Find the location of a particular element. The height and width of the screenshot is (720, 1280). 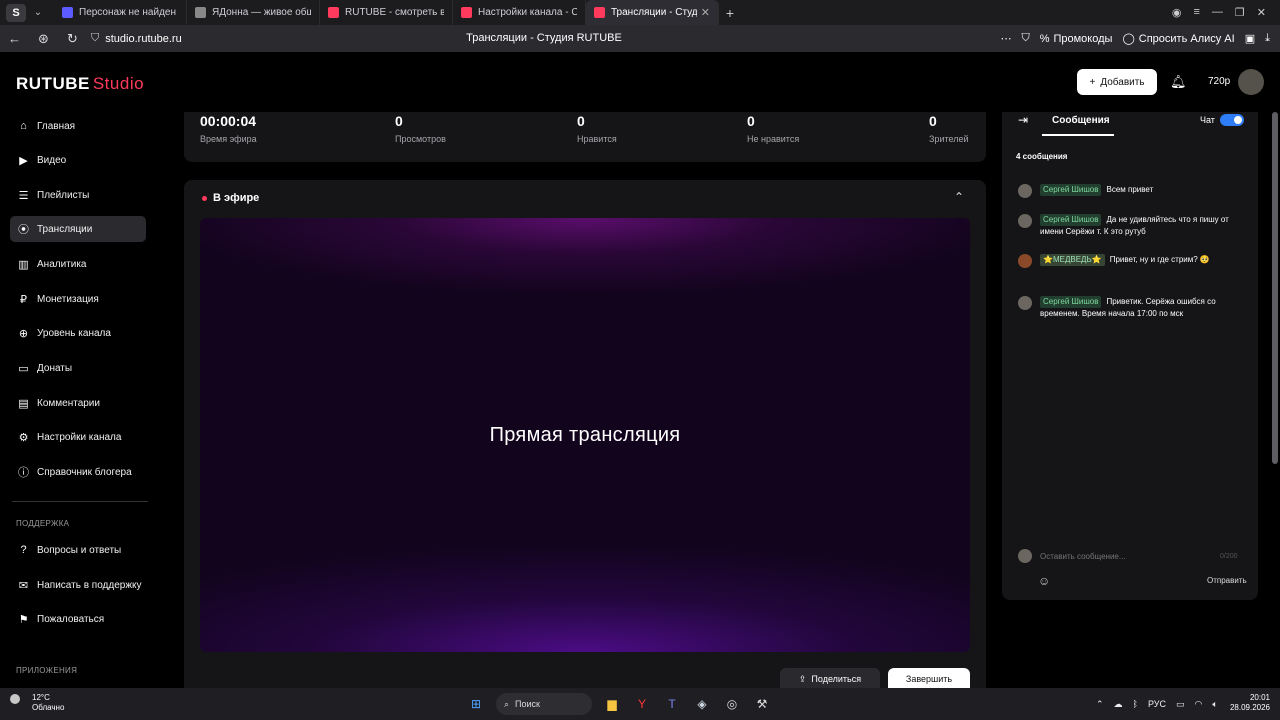

taskbar-search: ⌕ Поиск is located at coordinates (544, 704).